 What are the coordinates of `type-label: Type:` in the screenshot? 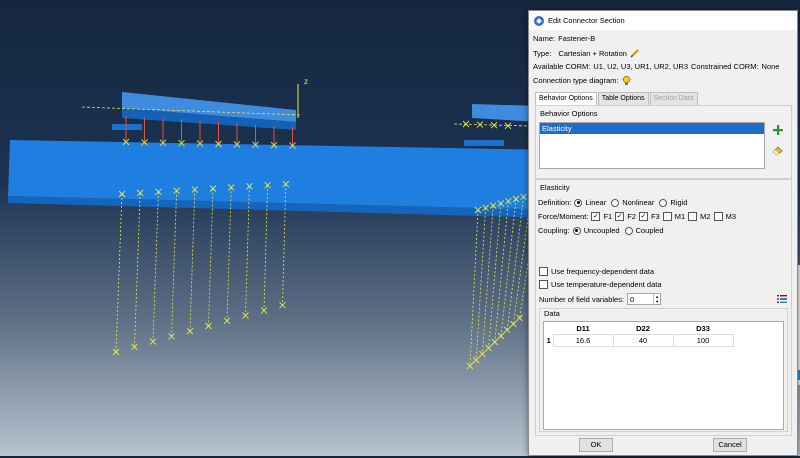 It's located at (542, 53).